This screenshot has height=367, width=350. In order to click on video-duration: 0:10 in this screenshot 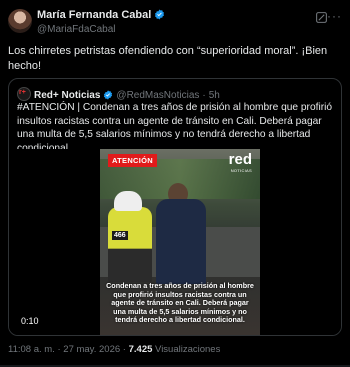, I will do `click(30, 321)`.